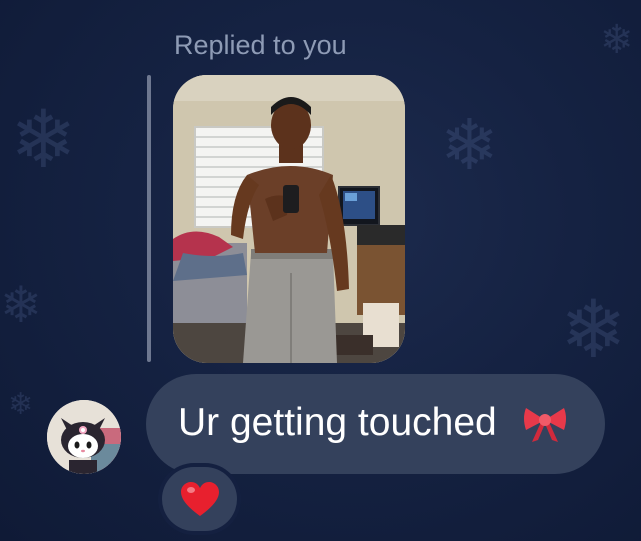 The width and height of the screenshot is (641, 541). I want to click on avatar-image, so click(84, 437).